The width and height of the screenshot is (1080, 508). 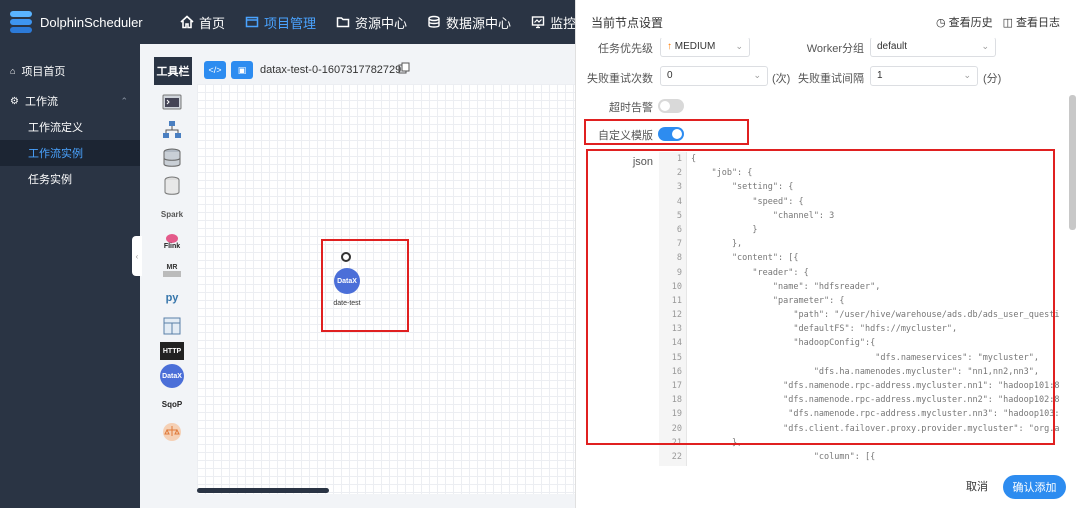 I want to click on sidebar-item-label: 工作流定义, so click(x=55, y=128).